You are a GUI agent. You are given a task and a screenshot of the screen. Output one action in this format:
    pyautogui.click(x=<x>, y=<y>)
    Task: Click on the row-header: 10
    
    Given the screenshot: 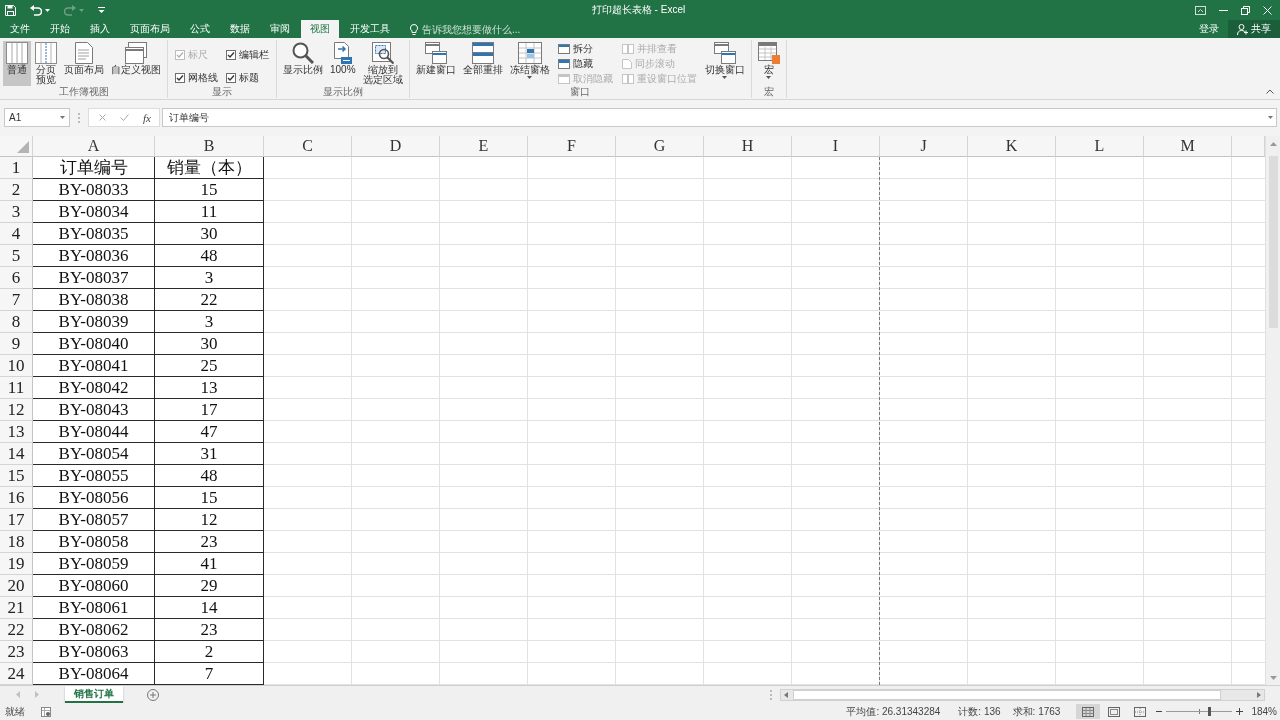 What is the action you would take?
    pyautogui.click(x=16, y=366)
    